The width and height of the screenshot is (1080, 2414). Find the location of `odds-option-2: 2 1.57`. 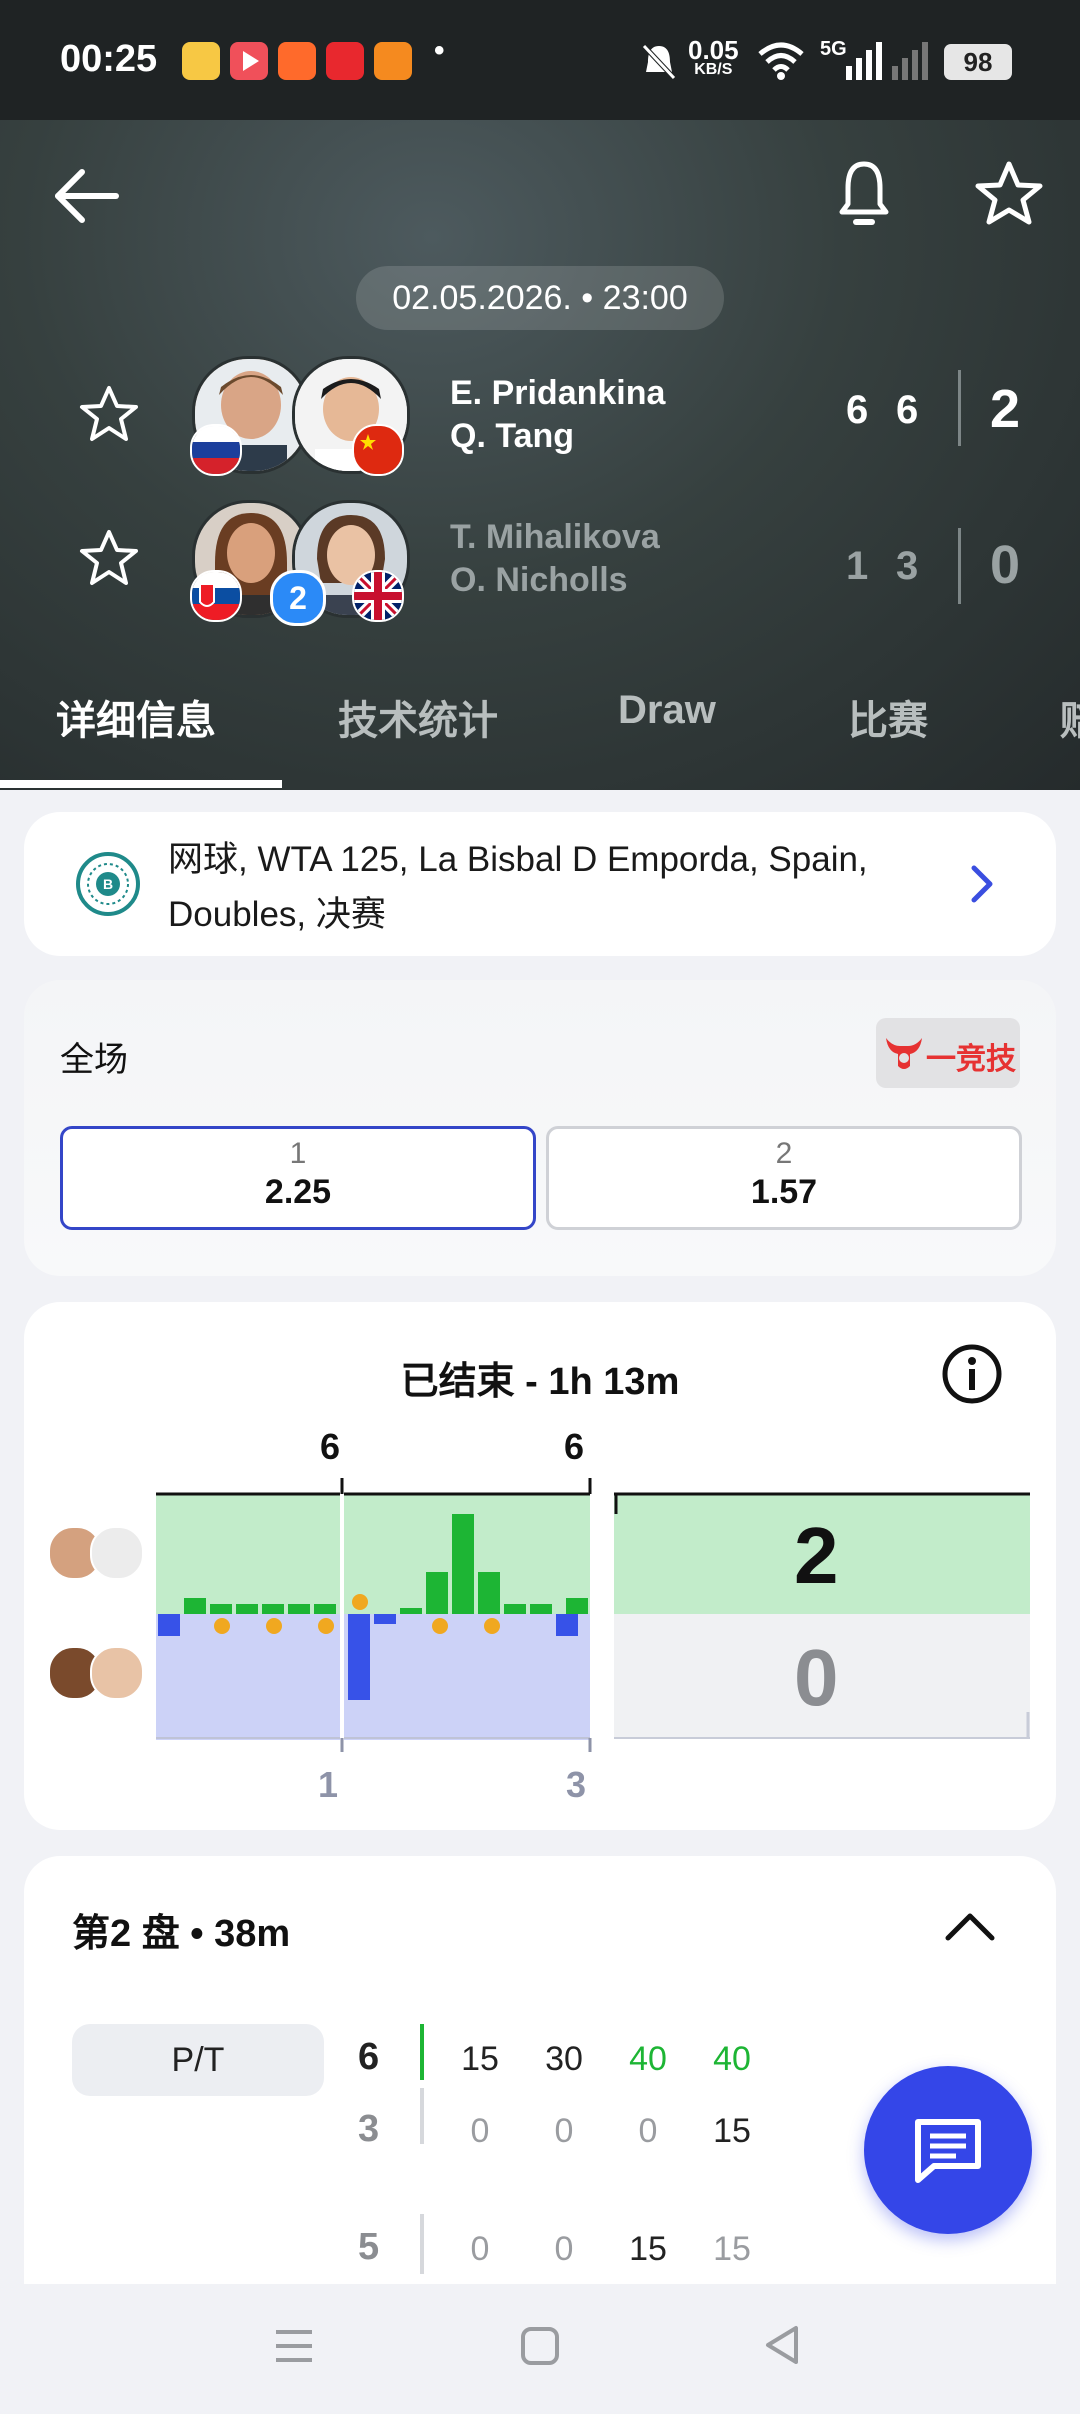

odds-option-2: 2 1.57 is located at coordinates (784, 1178).